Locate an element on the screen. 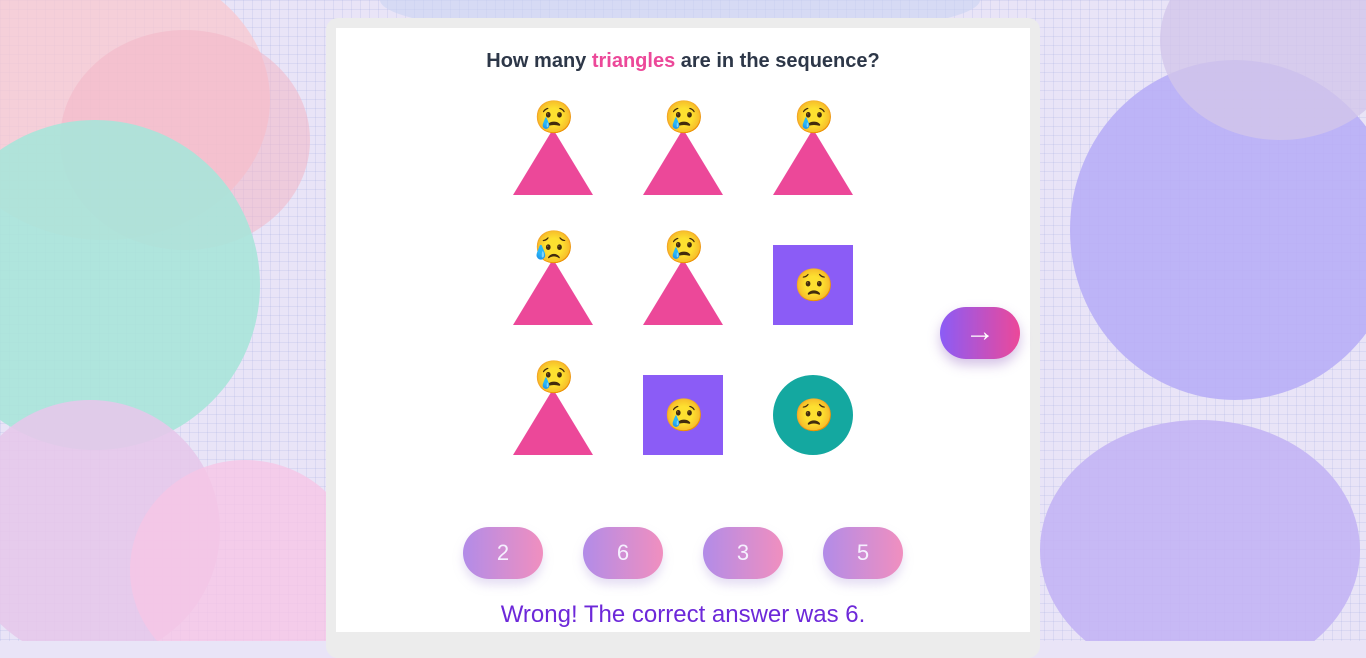 This screenshot has height=658, width=1366. grid-cell-circle: 😟 is located at coordinates (813, 415).